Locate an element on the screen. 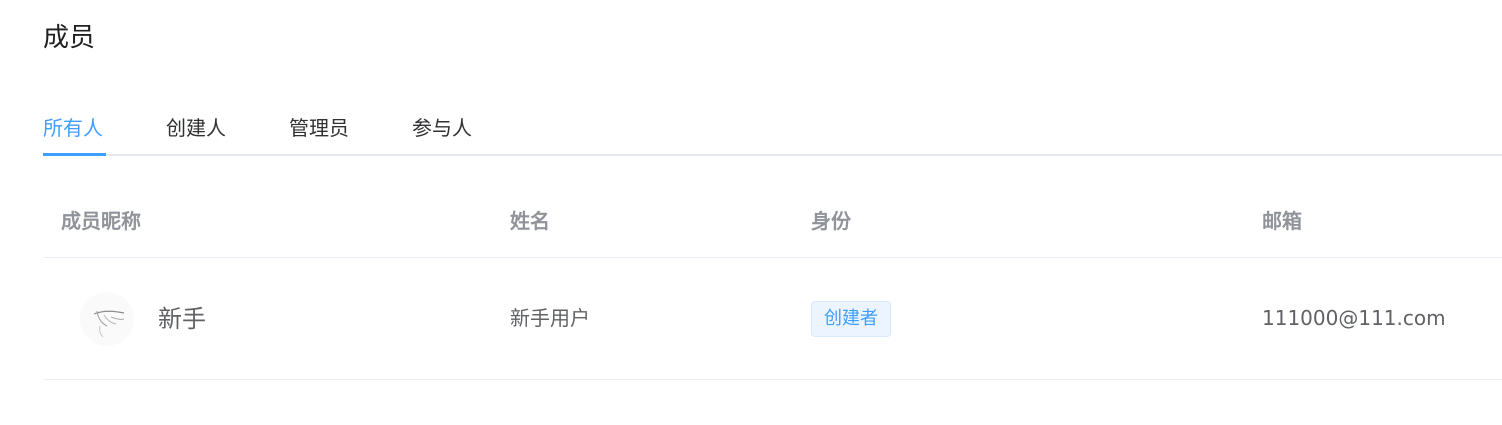 The image size is (1502, 425). tabs-divider is located at coordinates (772, 155).